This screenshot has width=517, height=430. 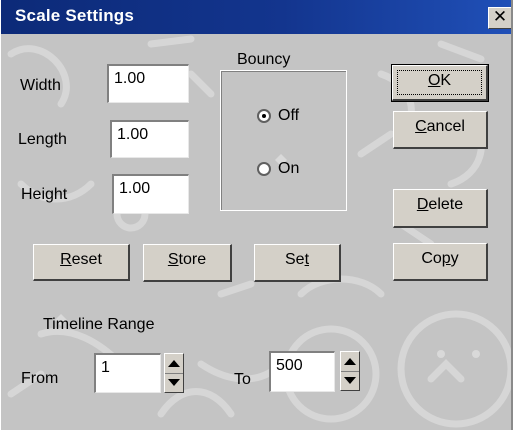 I want to click on from-spinner, so click(x=174, y=373).